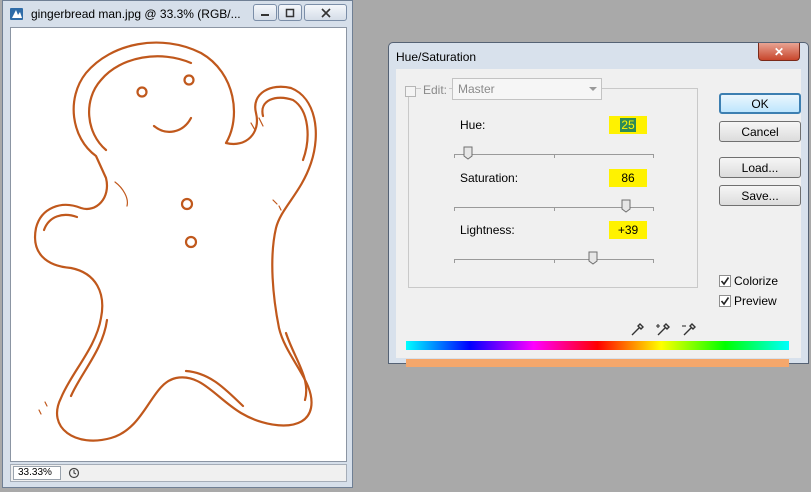 This screenshot has height=492, width=811. I want to click on lightness-slider-thumb, so click(593, 258).